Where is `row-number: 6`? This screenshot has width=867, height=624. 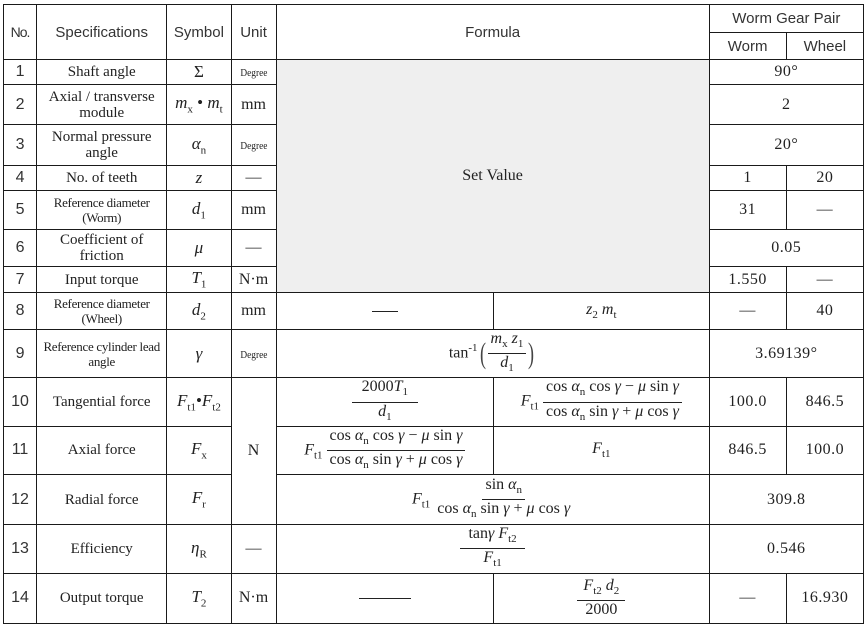
row-number: 6 is located at coordinates (20, 248).